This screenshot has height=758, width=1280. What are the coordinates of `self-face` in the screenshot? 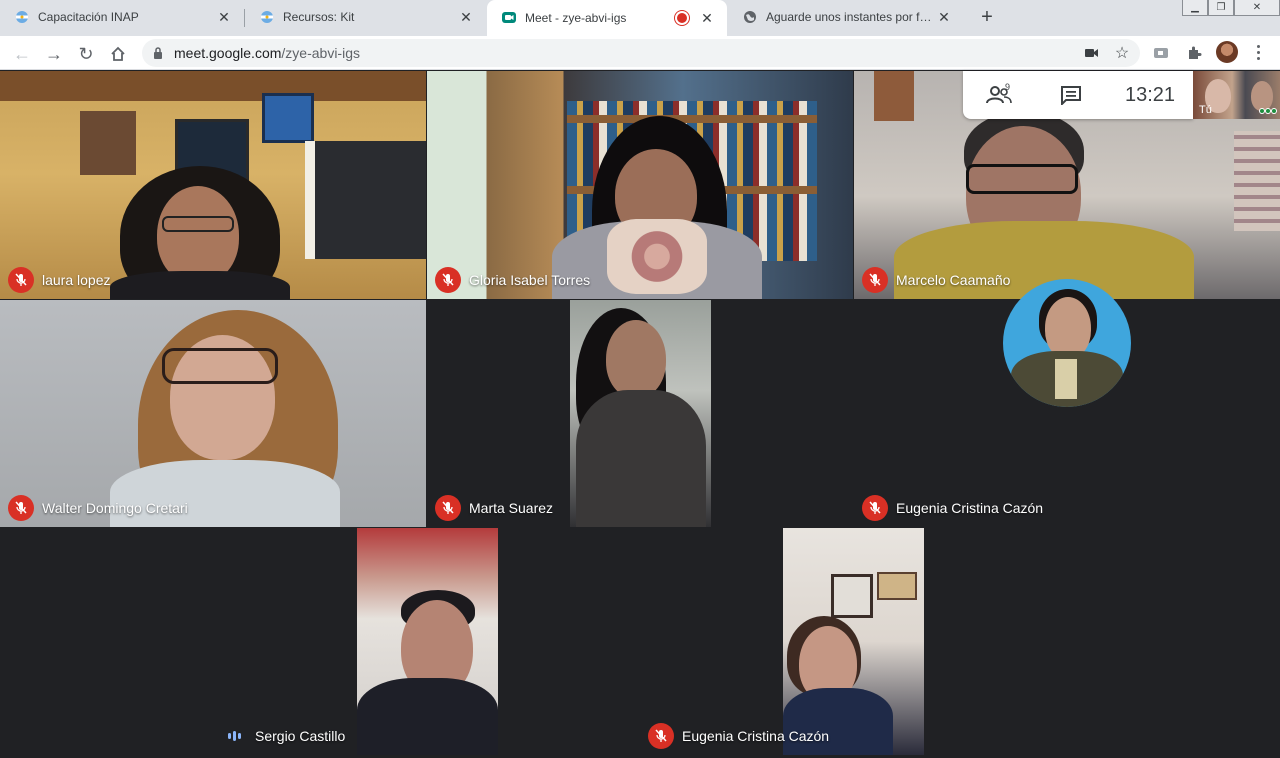 It's located at (1262, 96).